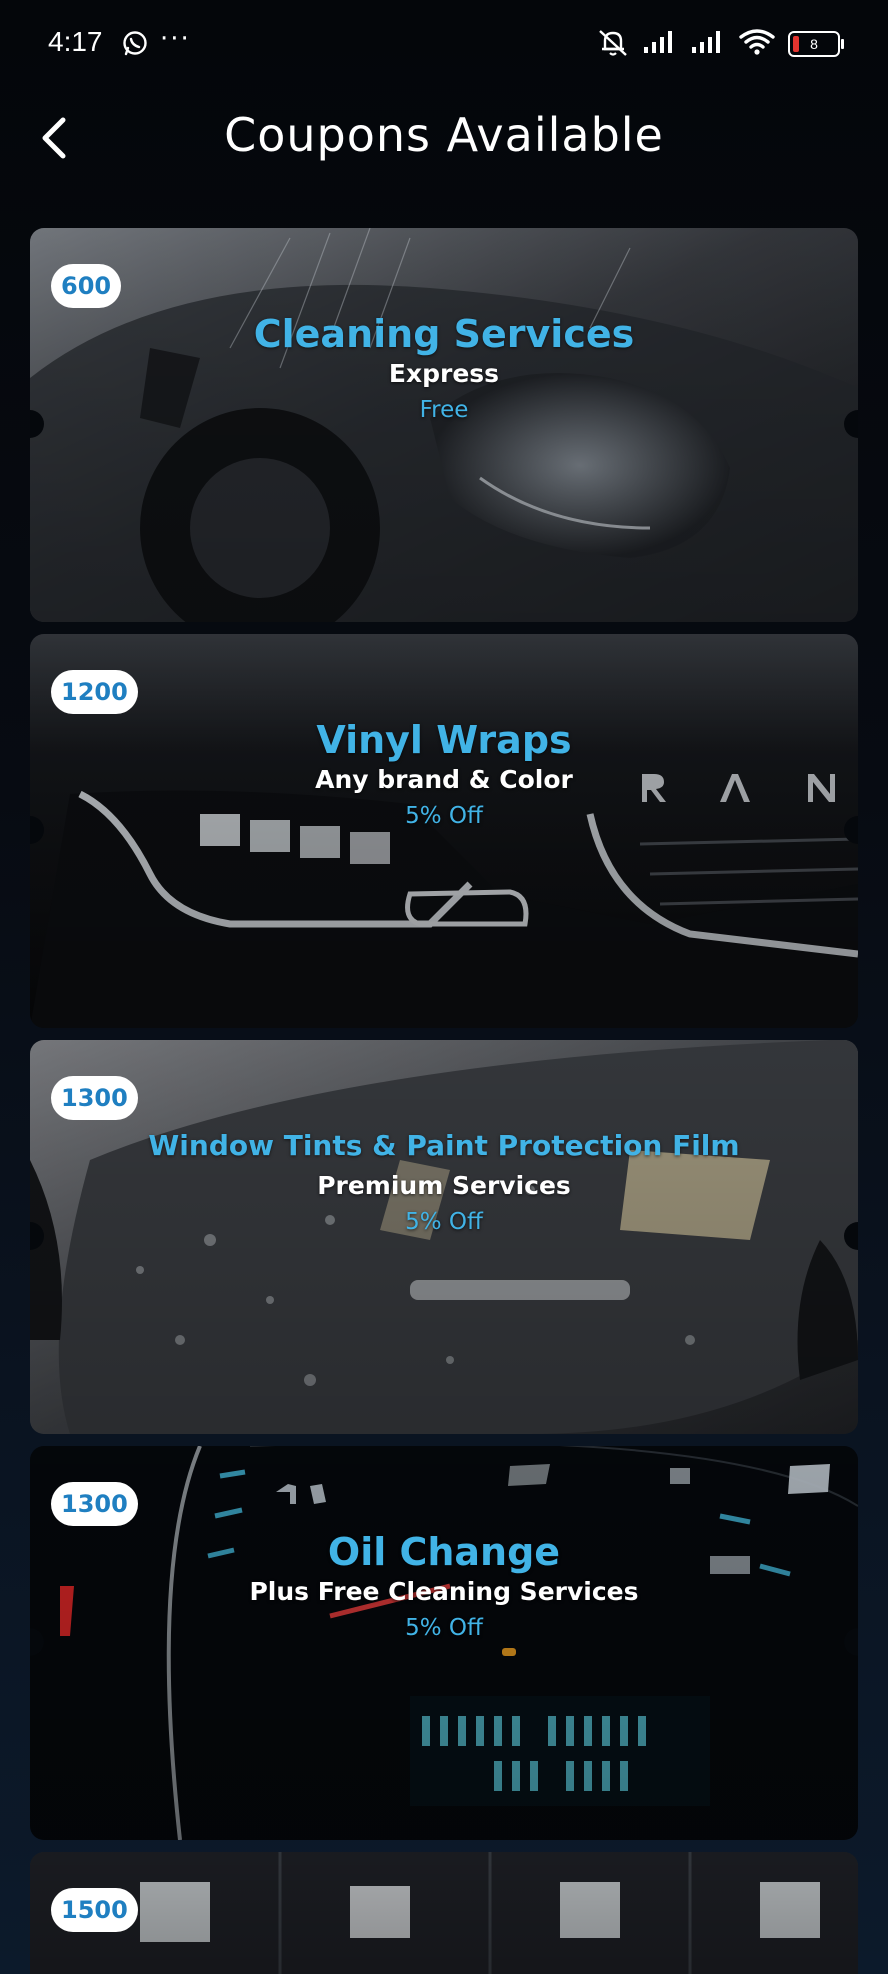  What do you see at coordinates (444, 779) in the screenshot?
I see `coupon-subtitle: Any brand & Color` at bounding box center [444, 779].